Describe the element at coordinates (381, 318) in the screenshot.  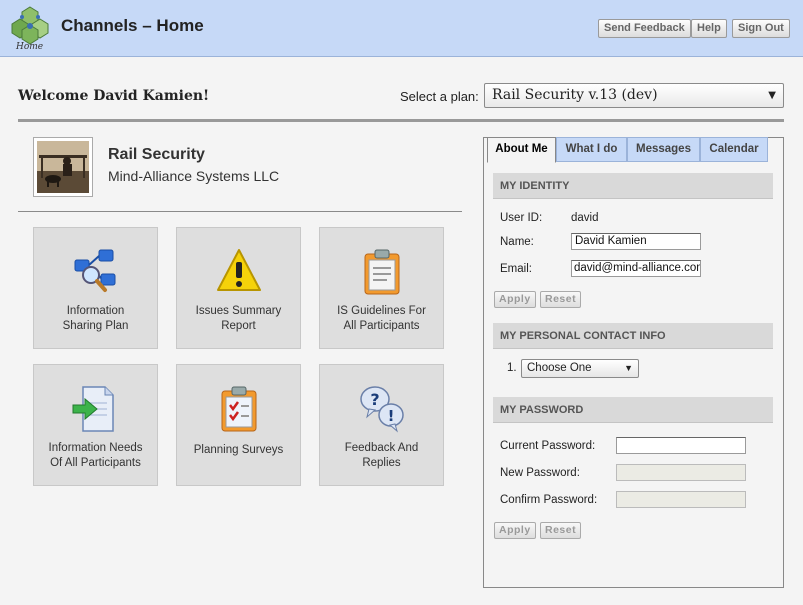
I see `tile-label: IS Guidelines For All Participants` at that location.